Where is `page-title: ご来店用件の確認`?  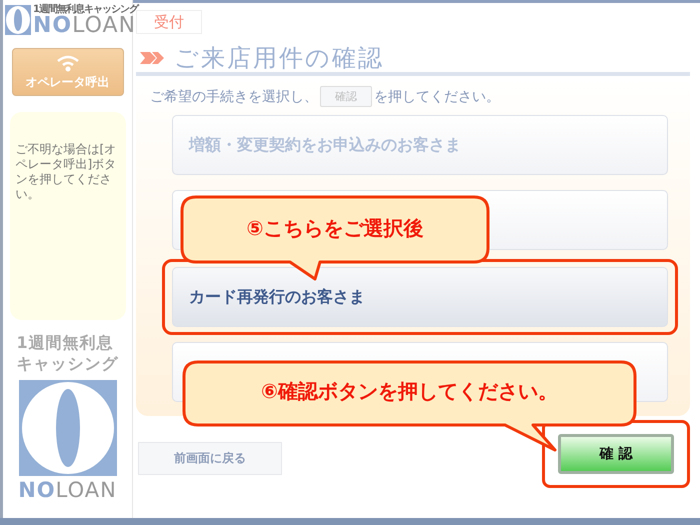
page-title: ご来店用件の確認 is located at coordinates (279, 58).